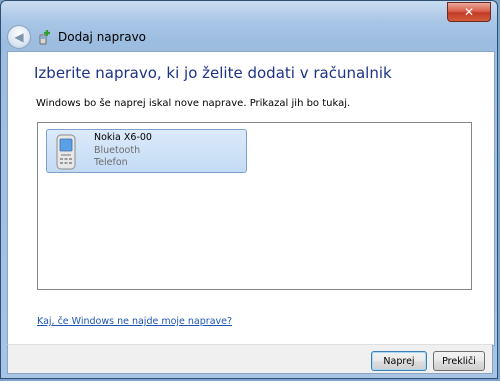 The width and height of the screenshot is (500, 381). I want to click on device-connection: Bluetooth, so click(117, 150).